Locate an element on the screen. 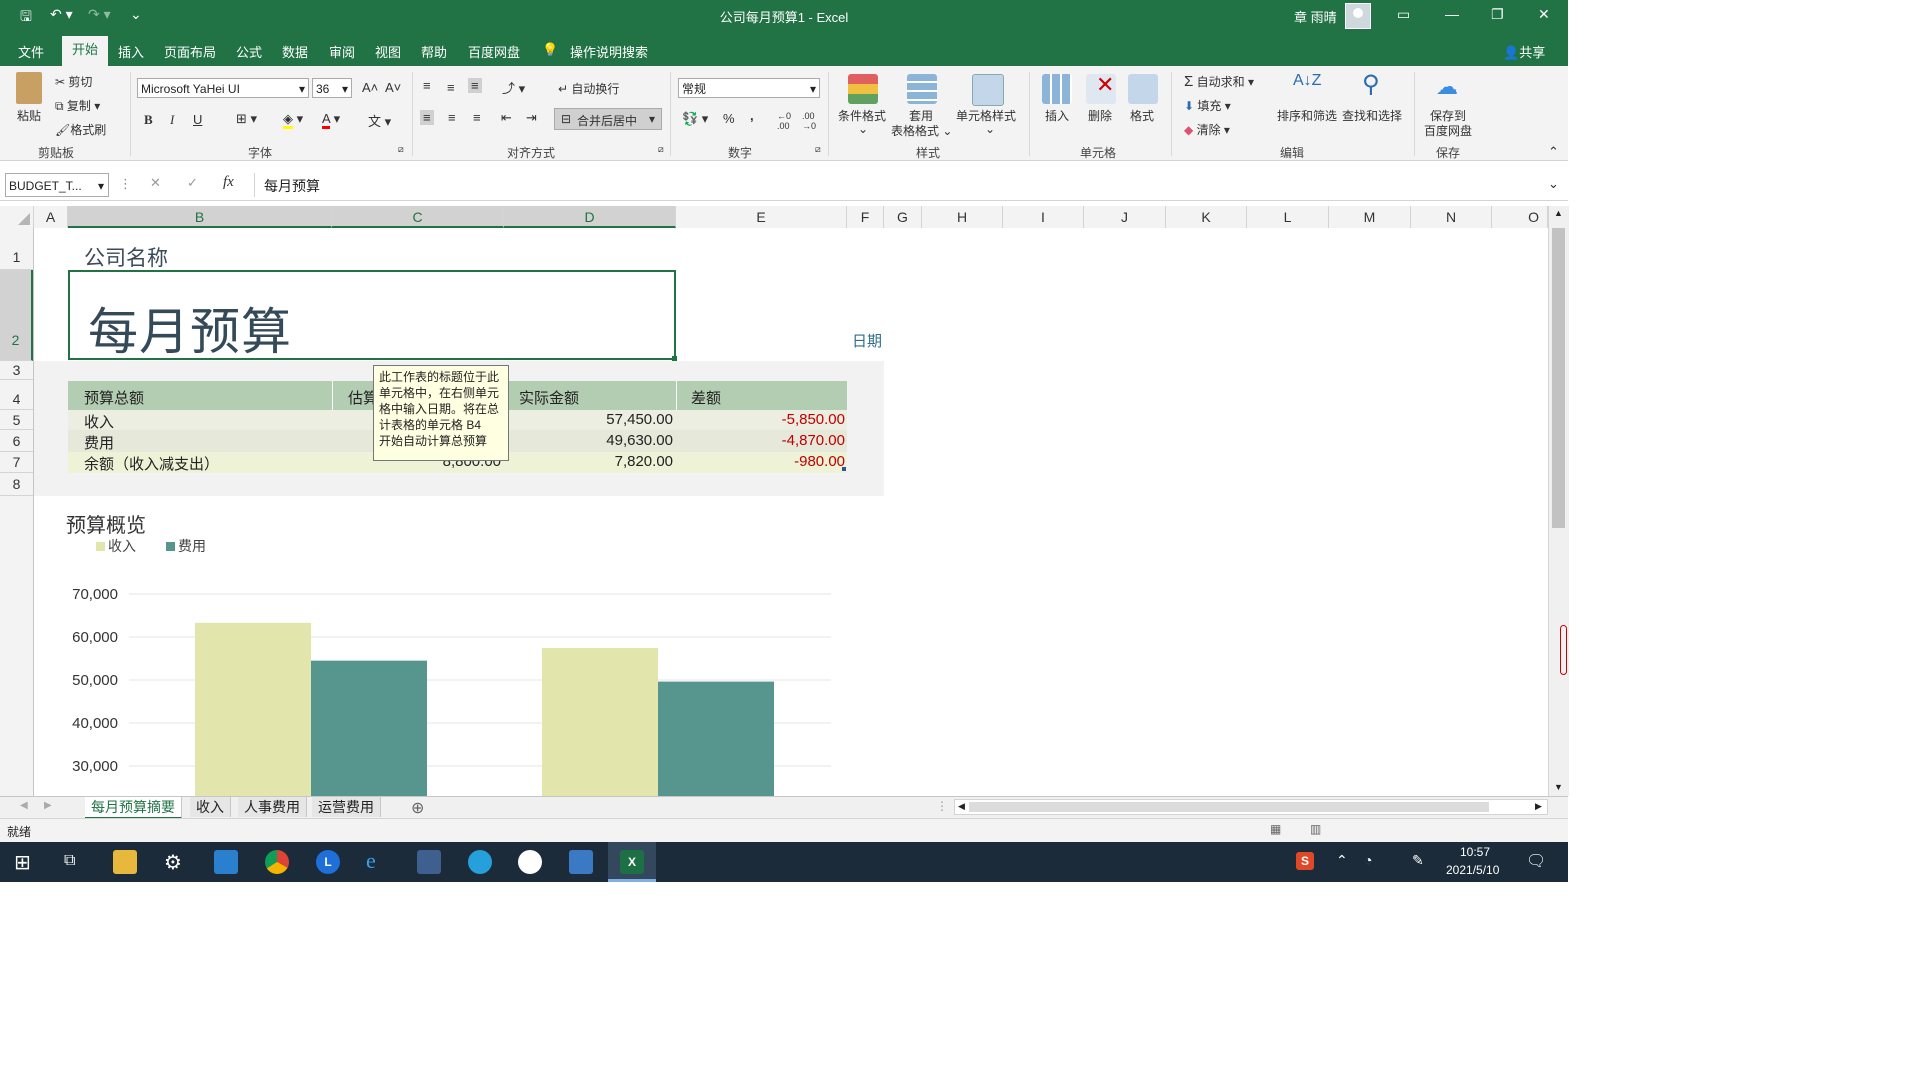 This screenshot has height=1080, width=1920. row-header-5: 5 is located at coordinates (16, 420).